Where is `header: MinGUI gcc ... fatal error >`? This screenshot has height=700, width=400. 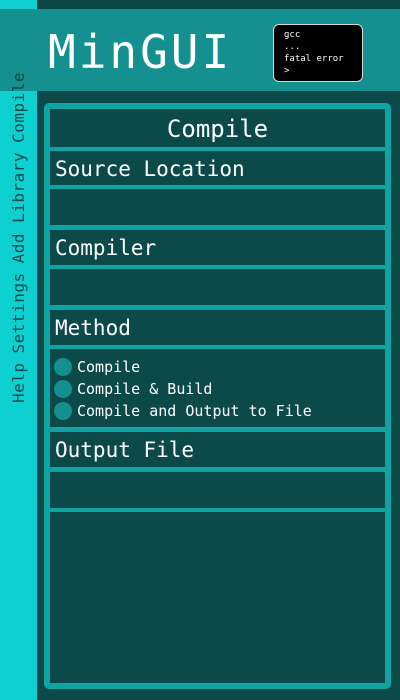
header: MinGUI gcc ... fatal error > is located at coordinates (200, 50).